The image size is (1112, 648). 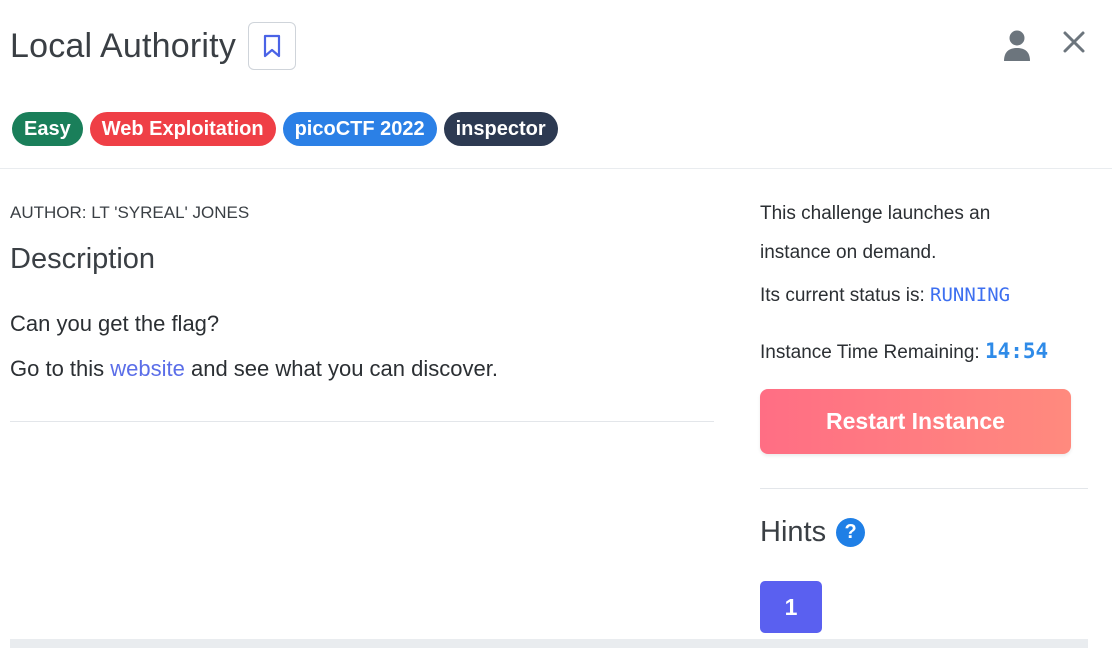 I want to click on description-heading: Description, so click(x=83, y=259).